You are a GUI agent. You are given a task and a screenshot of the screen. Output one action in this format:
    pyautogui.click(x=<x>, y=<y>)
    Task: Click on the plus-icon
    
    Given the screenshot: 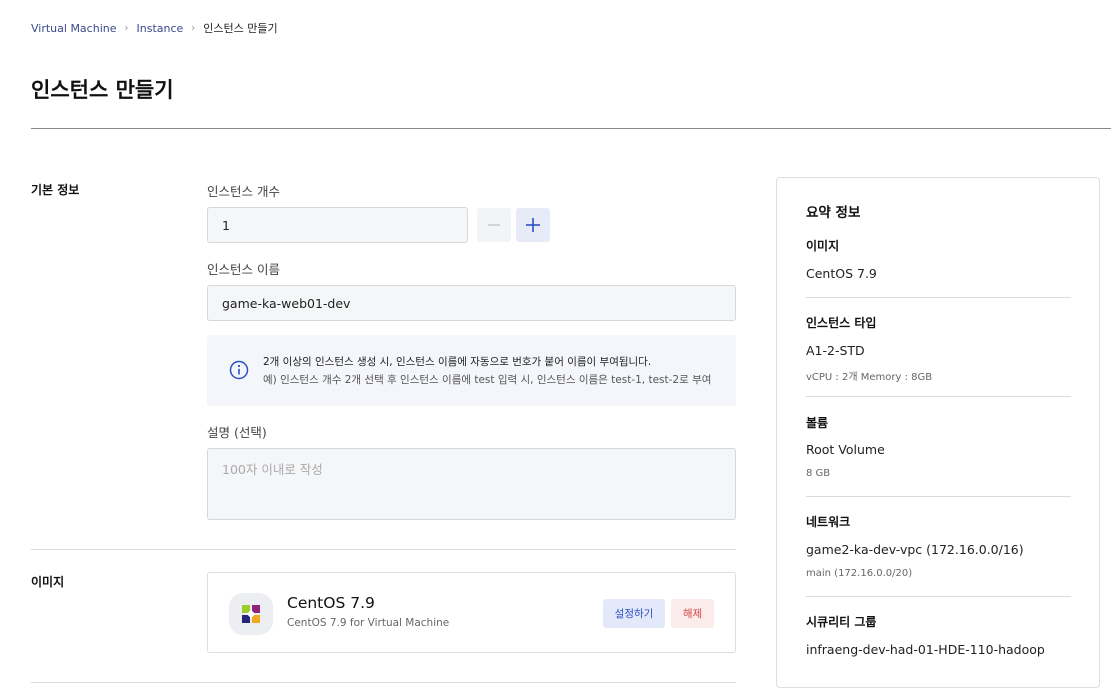 What is the action you would take?
    pyautogui.click(x=533, y=225)
    